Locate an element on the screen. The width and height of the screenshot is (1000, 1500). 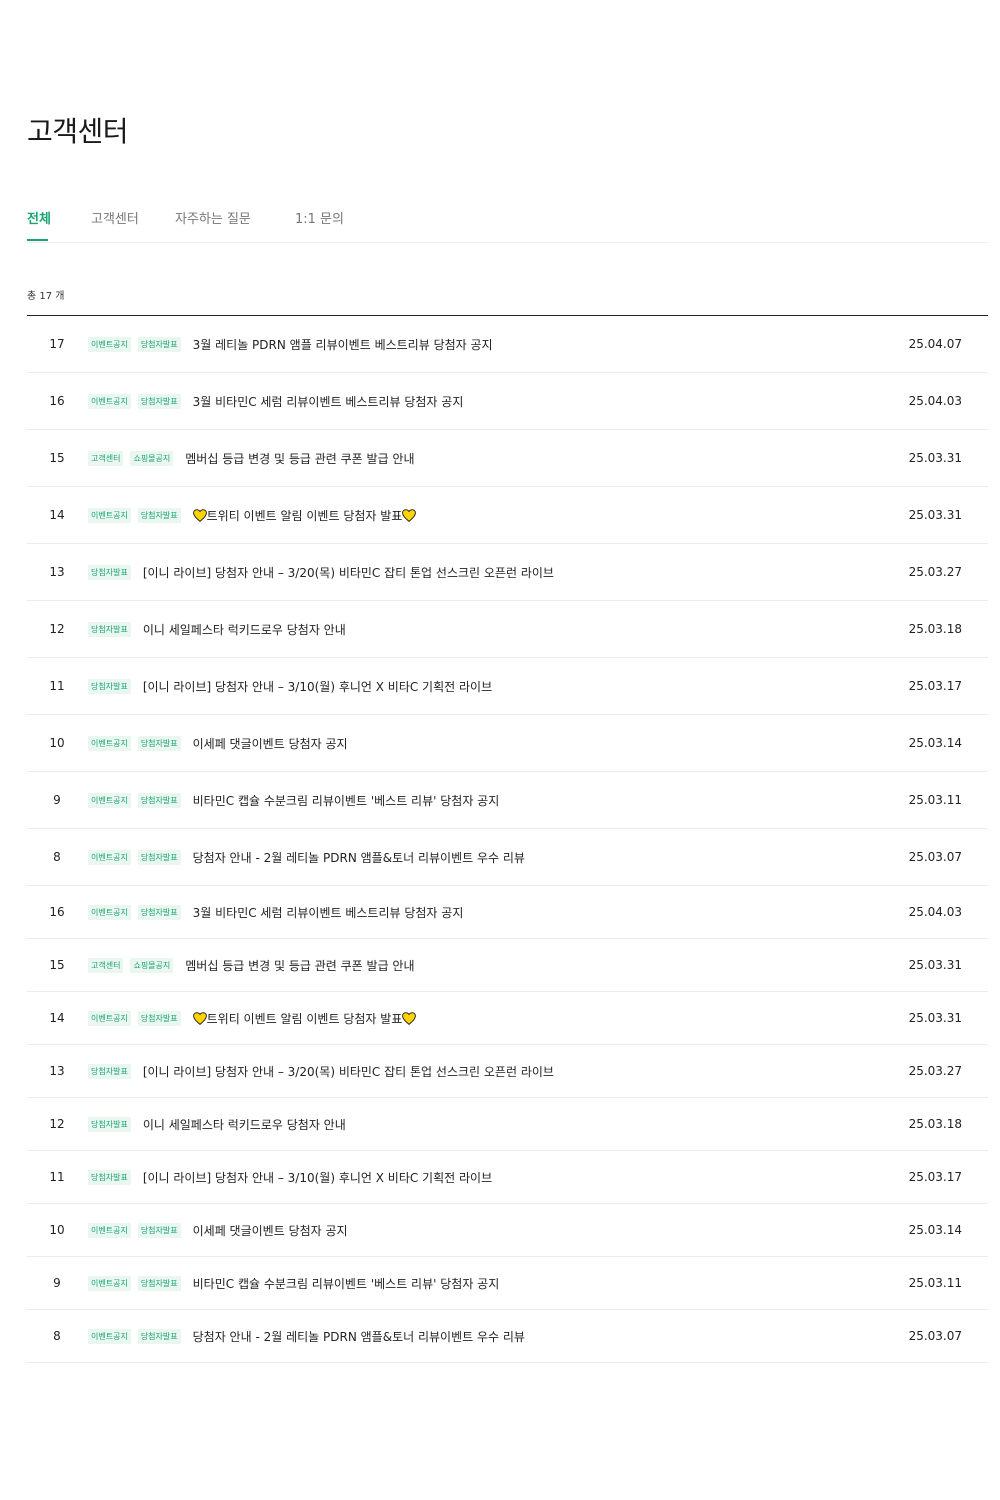
notice-number: 13 is located at coordinates (57, 572).